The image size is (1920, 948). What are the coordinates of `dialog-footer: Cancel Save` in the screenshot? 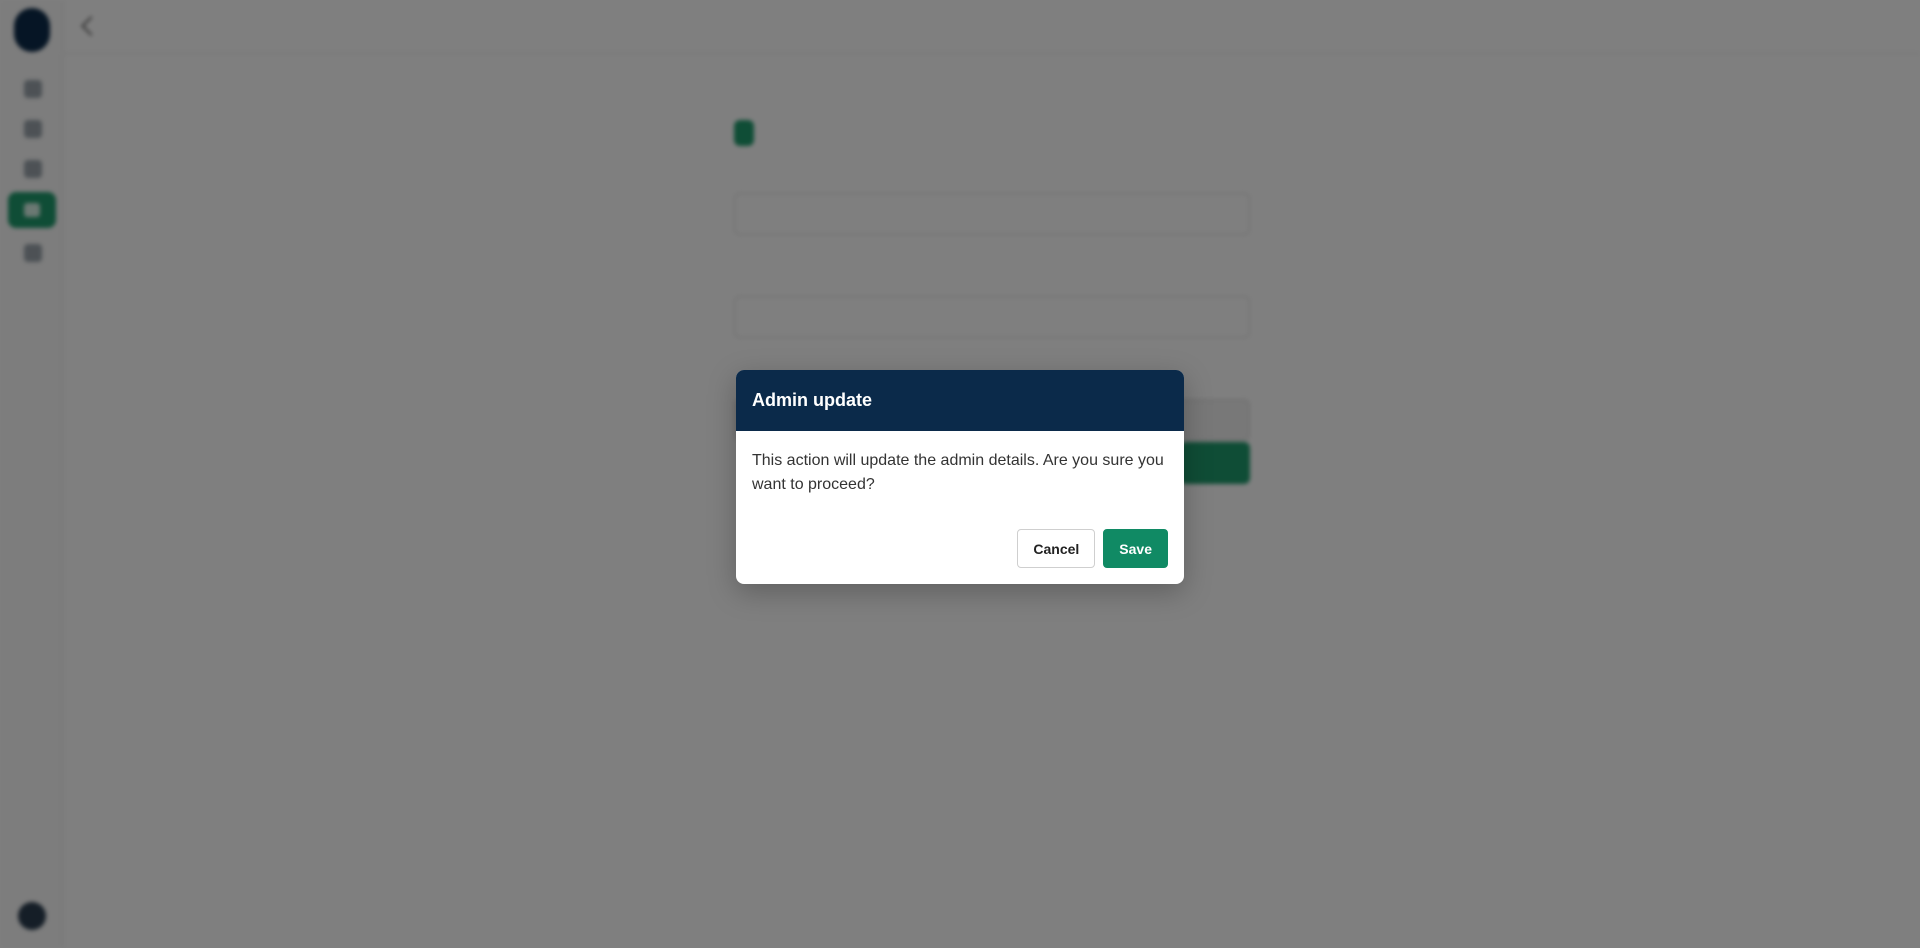 It's located at (960, 540).